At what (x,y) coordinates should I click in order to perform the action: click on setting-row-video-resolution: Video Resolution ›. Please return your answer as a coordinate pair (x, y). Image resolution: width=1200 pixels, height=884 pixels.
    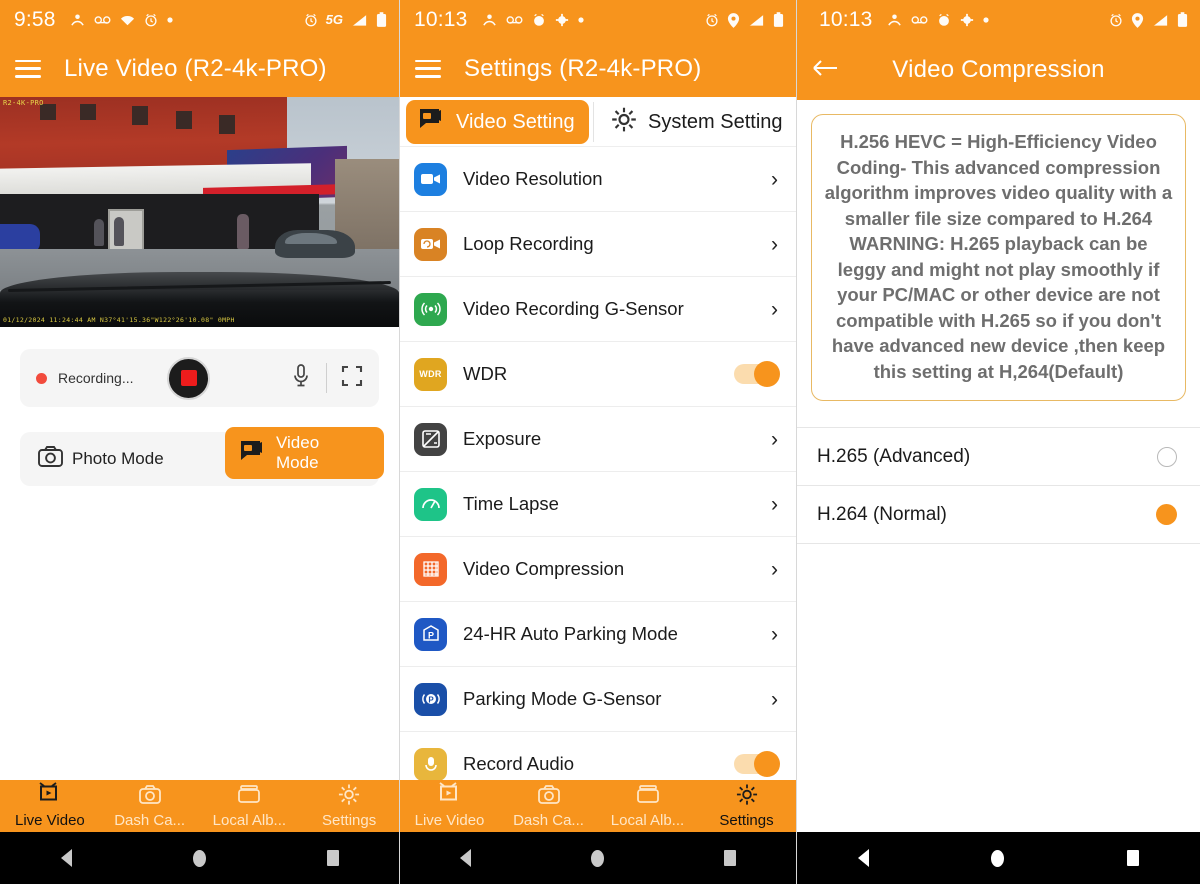
    Looking at the image, I should click on (598, 179).